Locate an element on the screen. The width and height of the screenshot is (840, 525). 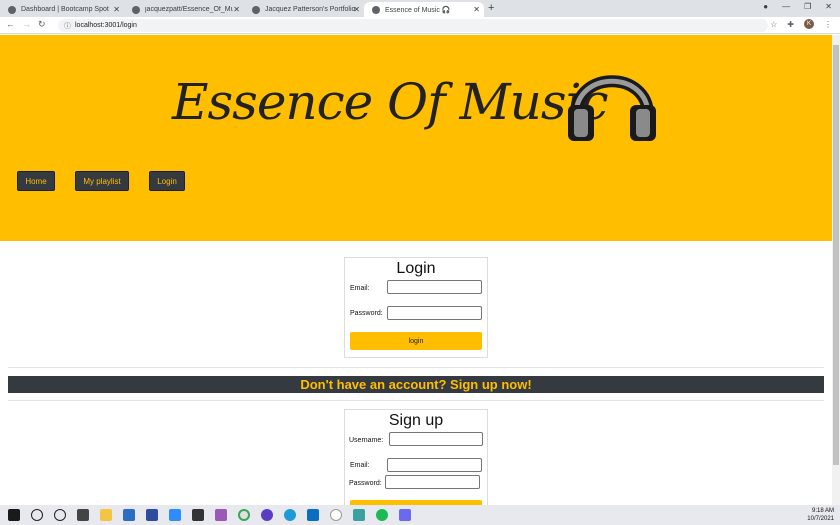
tab-title: Essence of Music 🎧 is located at coordinates (418, 10).